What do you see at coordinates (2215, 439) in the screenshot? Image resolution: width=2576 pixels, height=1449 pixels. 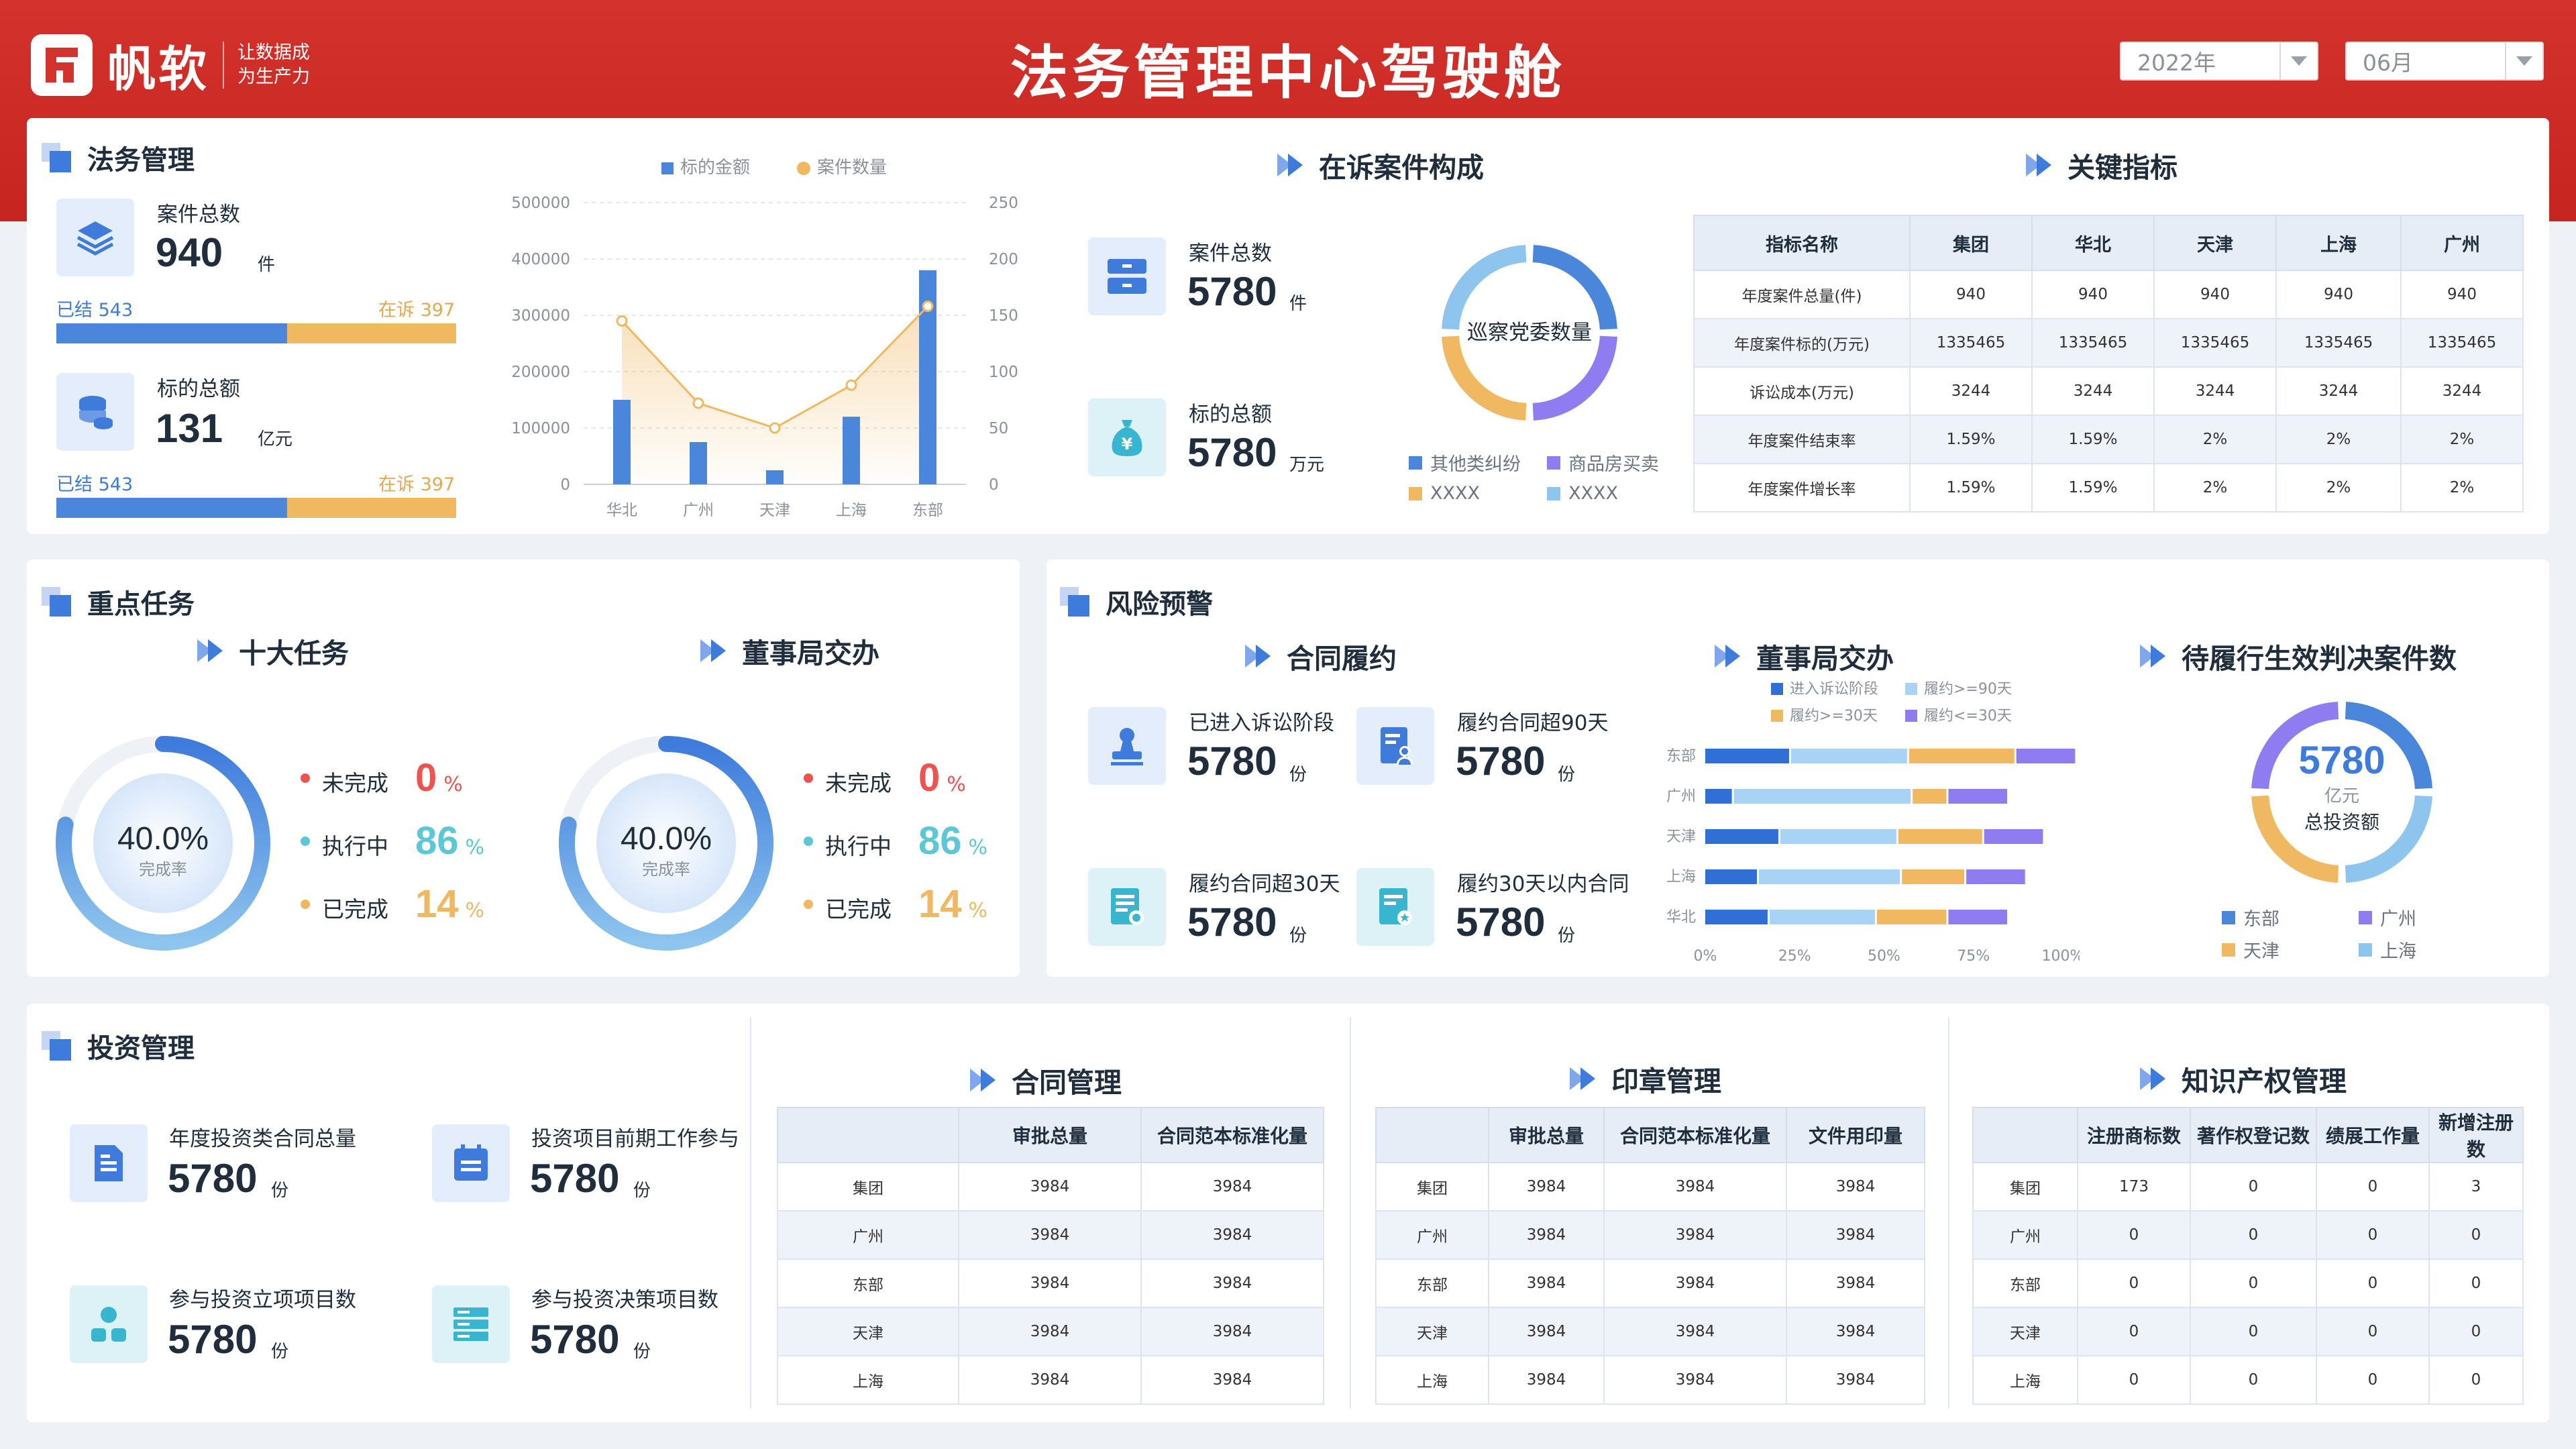 I see `table-cell: 2%` at bounding box center [2215, 439].